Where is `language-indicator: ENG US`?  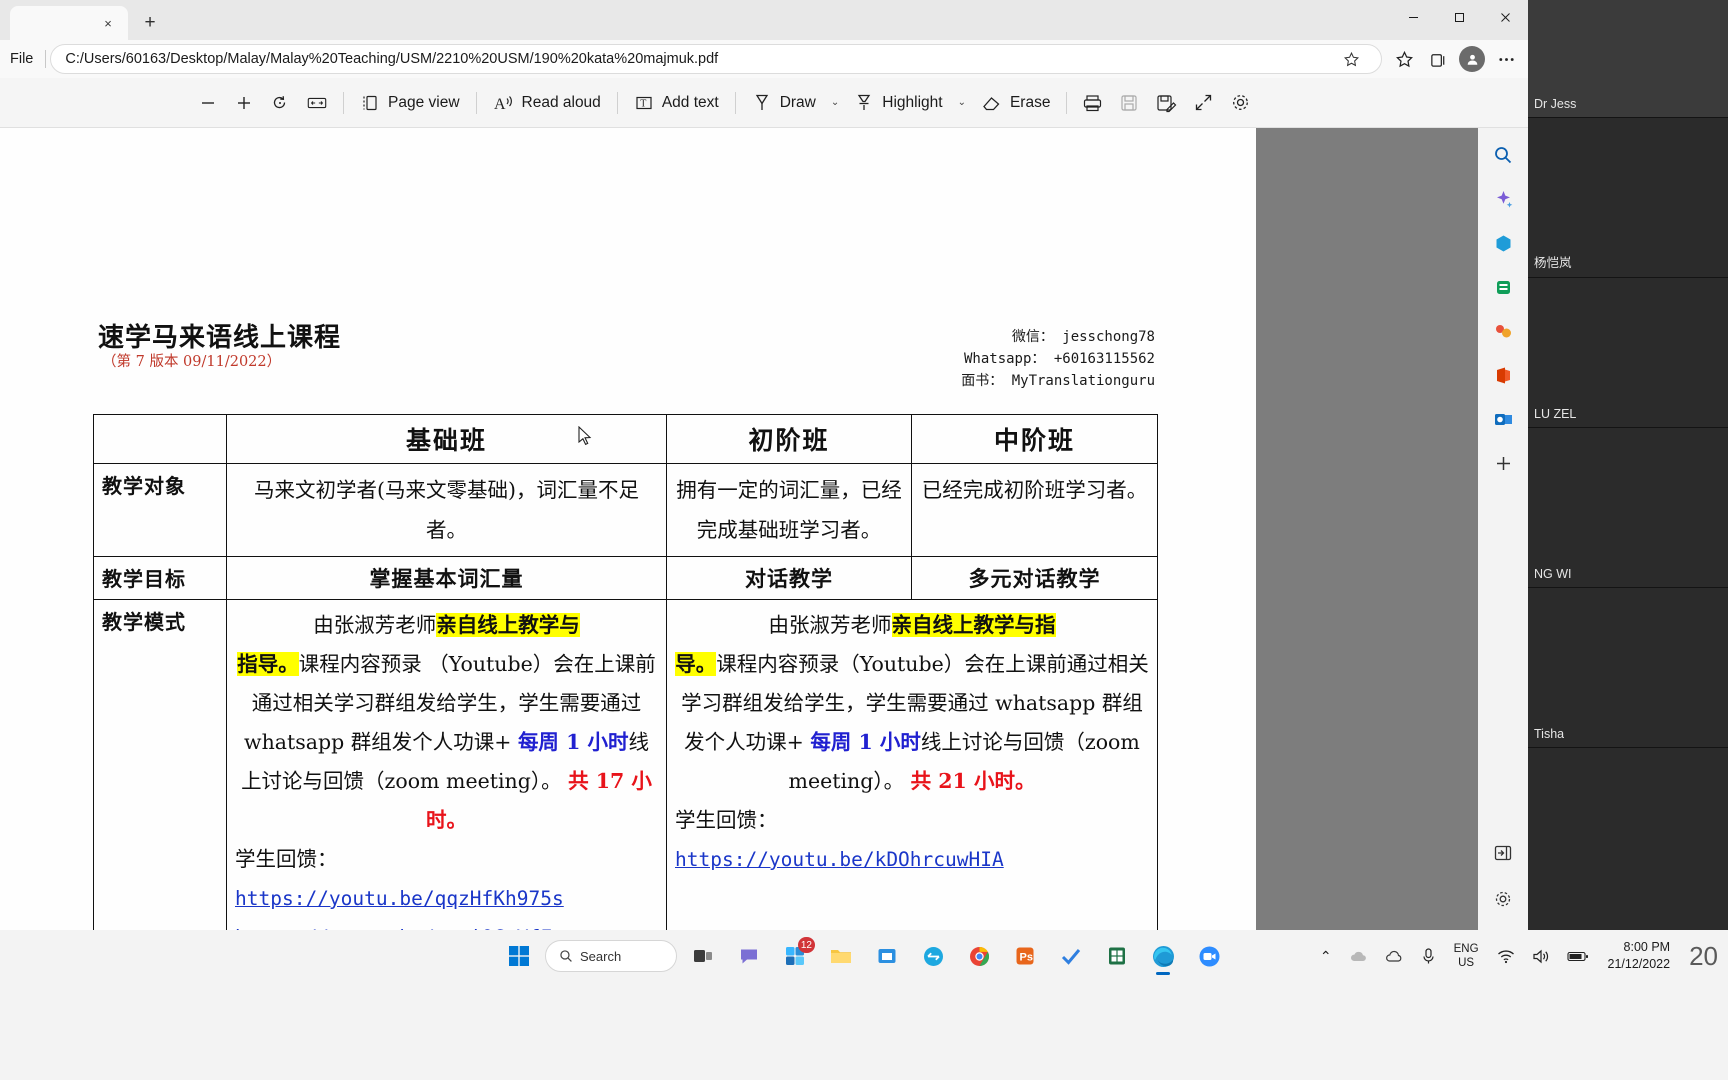
language-indicator: ENG US is located at coordinates (1466, 956).